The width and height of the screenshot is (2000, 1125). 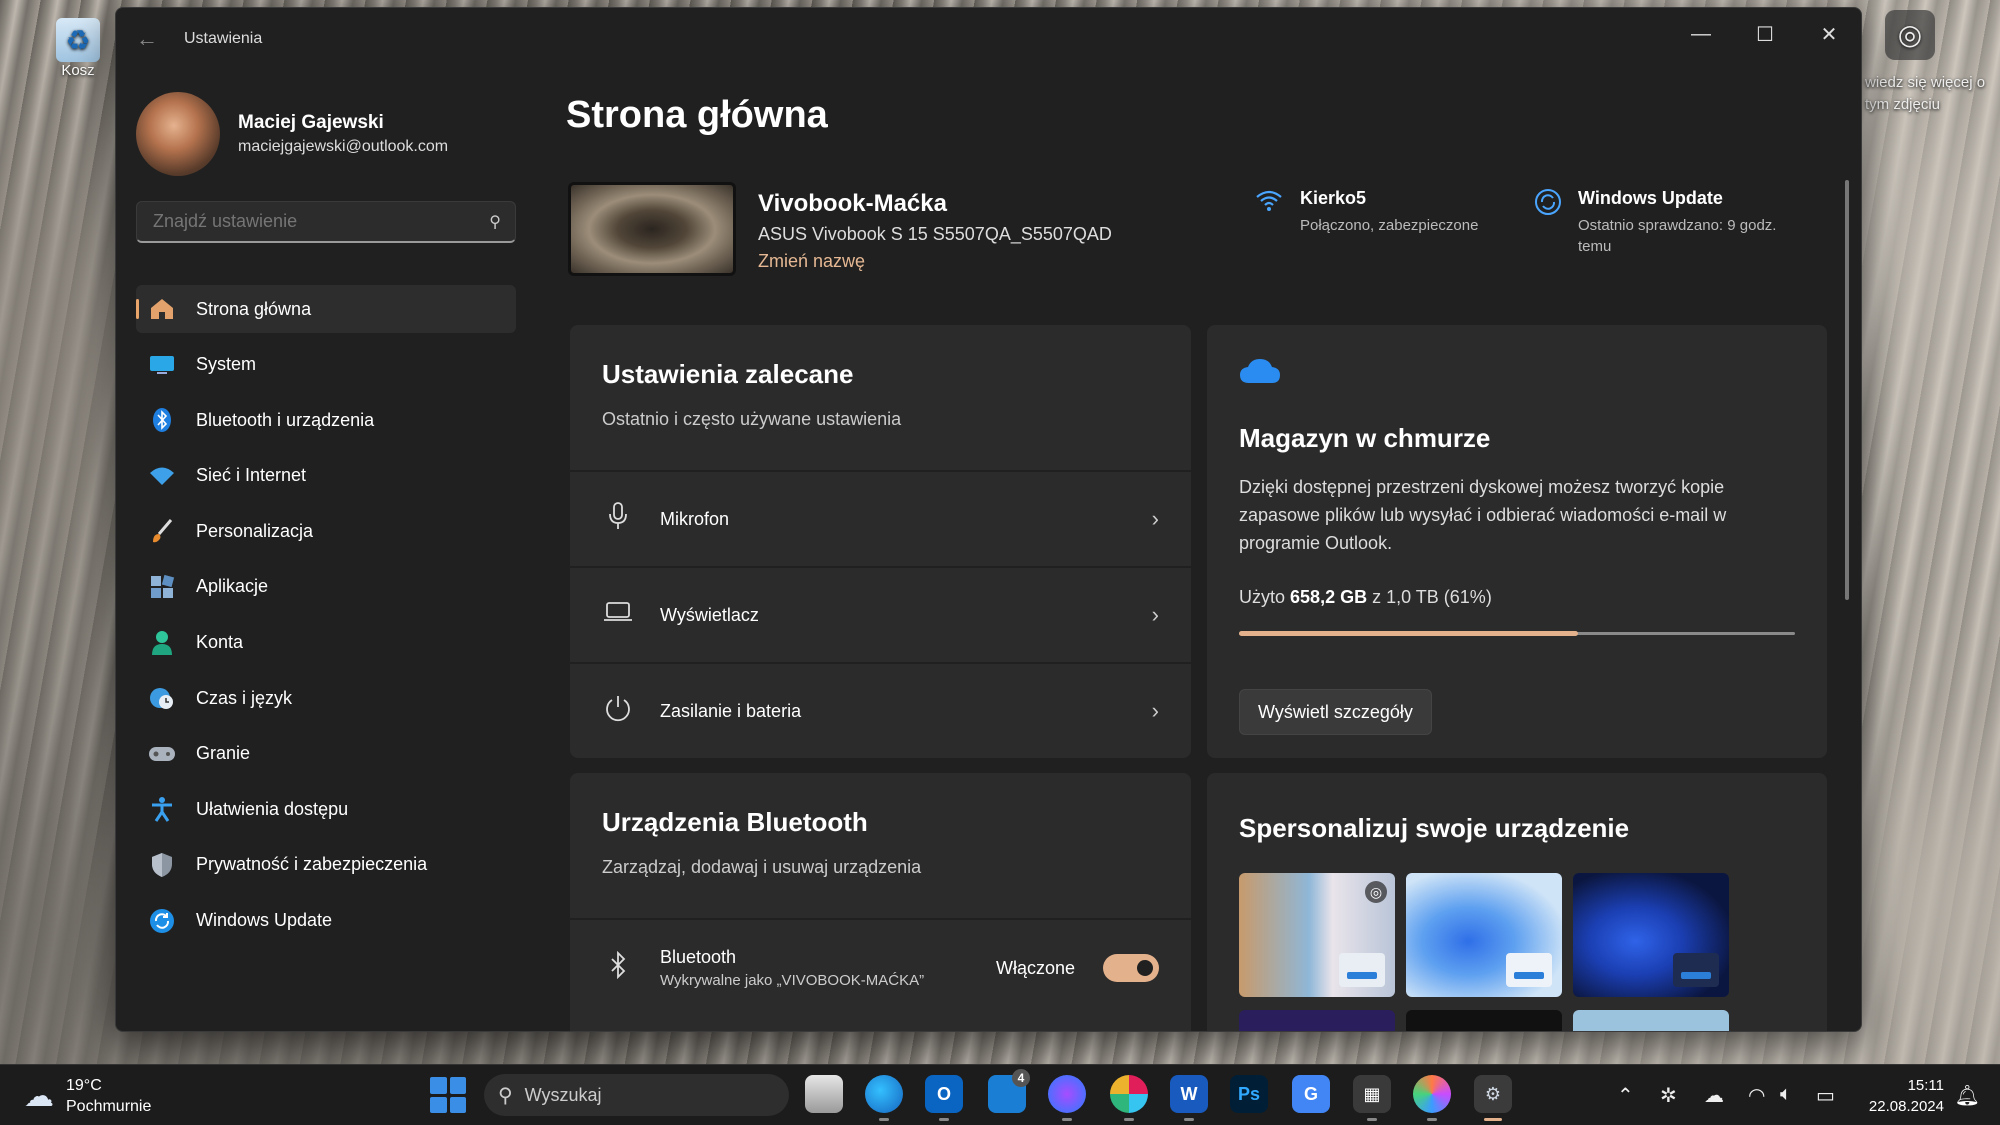 I want to click on sidebar-item-label: Konta, so click(x=220, y=642).